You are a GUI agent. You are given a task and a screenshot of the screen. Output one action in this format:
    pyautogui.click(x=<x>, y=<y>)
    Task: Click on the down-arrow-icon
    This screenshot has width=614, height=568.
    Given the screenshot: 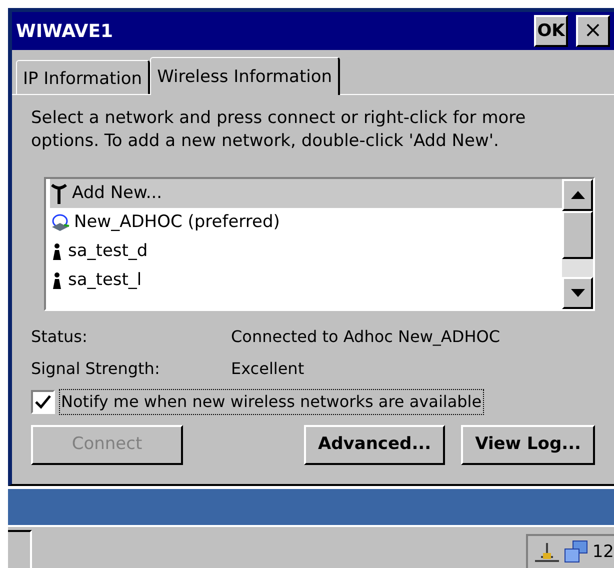 What is the action you would take?
    pyautogui.click(x=577, y=293)
    